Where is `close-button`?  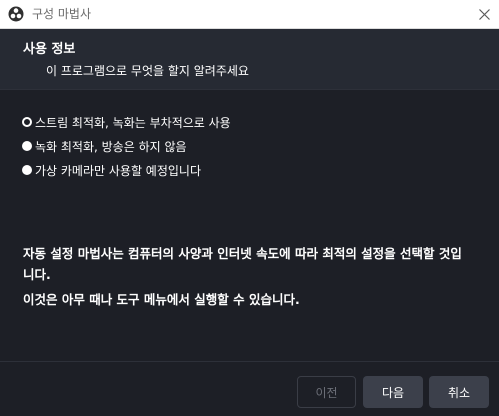
close-button is located at coordinates (484, 14).